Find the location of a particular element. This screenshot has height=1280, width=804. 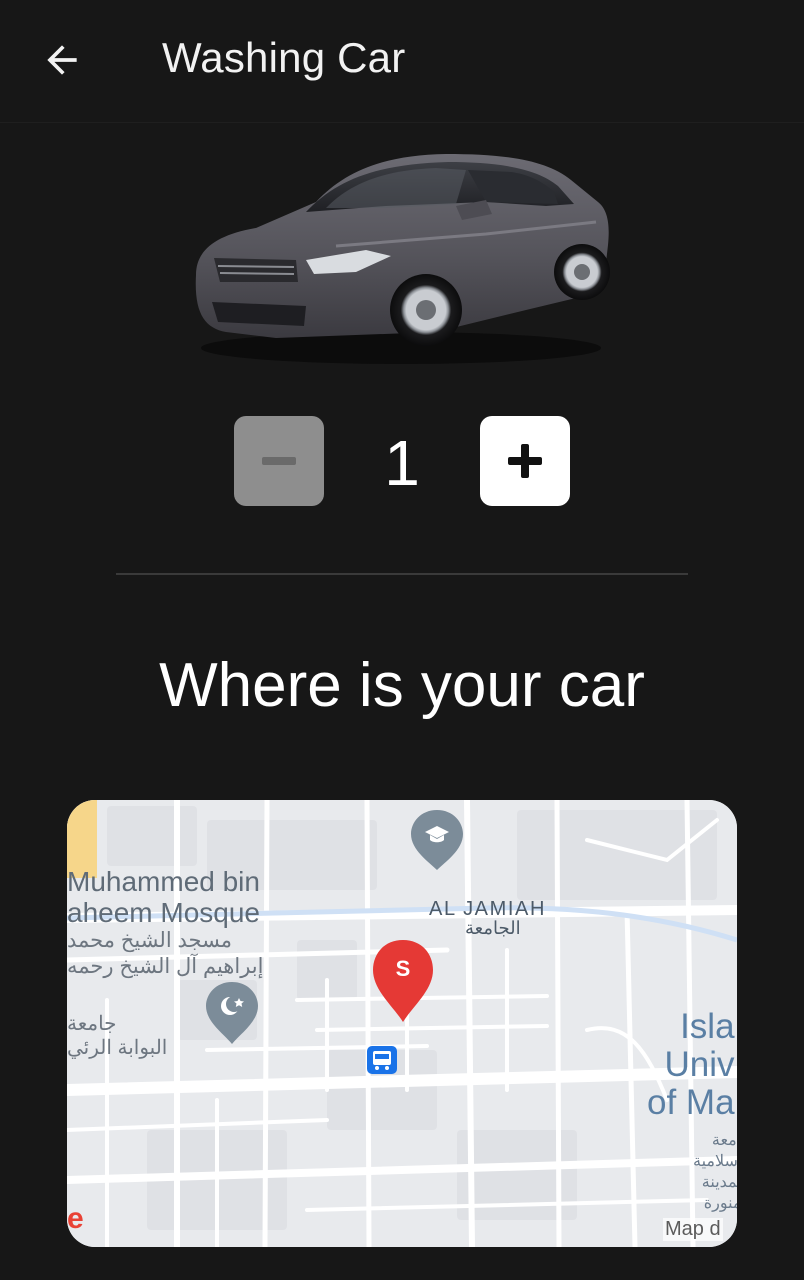

car-image is located at coordinates (401, 255).